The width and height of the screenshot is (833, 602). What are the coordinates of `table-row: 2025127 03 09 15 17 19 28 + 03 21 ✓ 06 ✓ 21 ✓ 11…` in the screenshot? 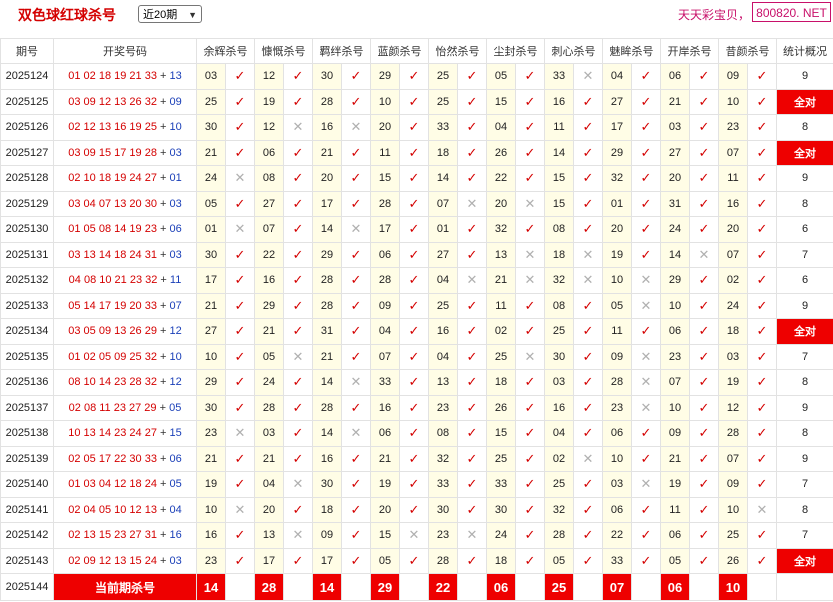 It's located at (416, 152).